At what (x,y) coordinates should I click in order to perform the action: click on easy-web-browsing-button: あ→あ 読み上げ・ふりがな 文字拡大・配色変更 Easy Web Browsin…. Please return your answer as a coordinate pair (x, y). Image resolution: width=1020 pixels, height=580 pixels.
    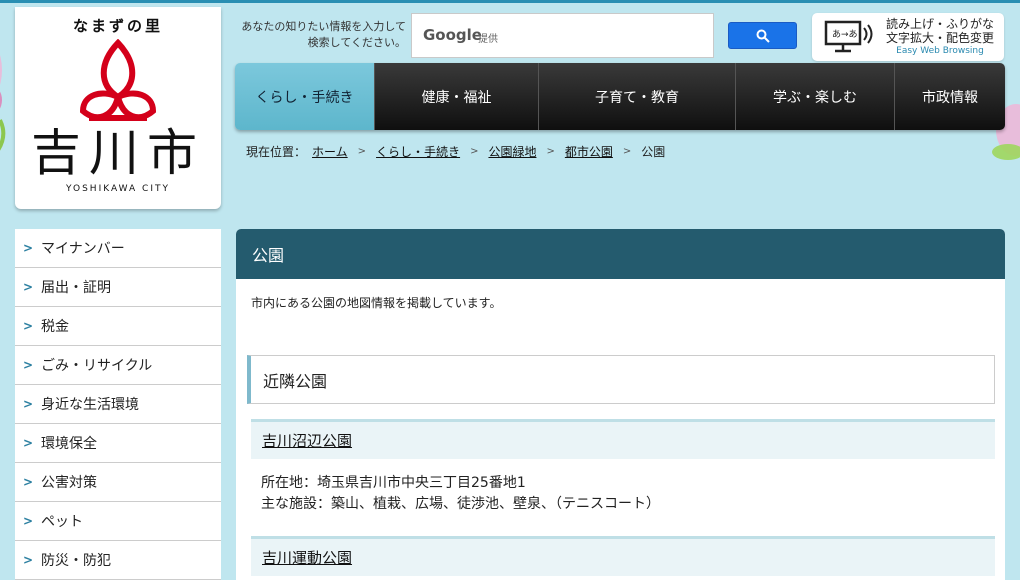
    Looking at the image, I should click on (908, 37).